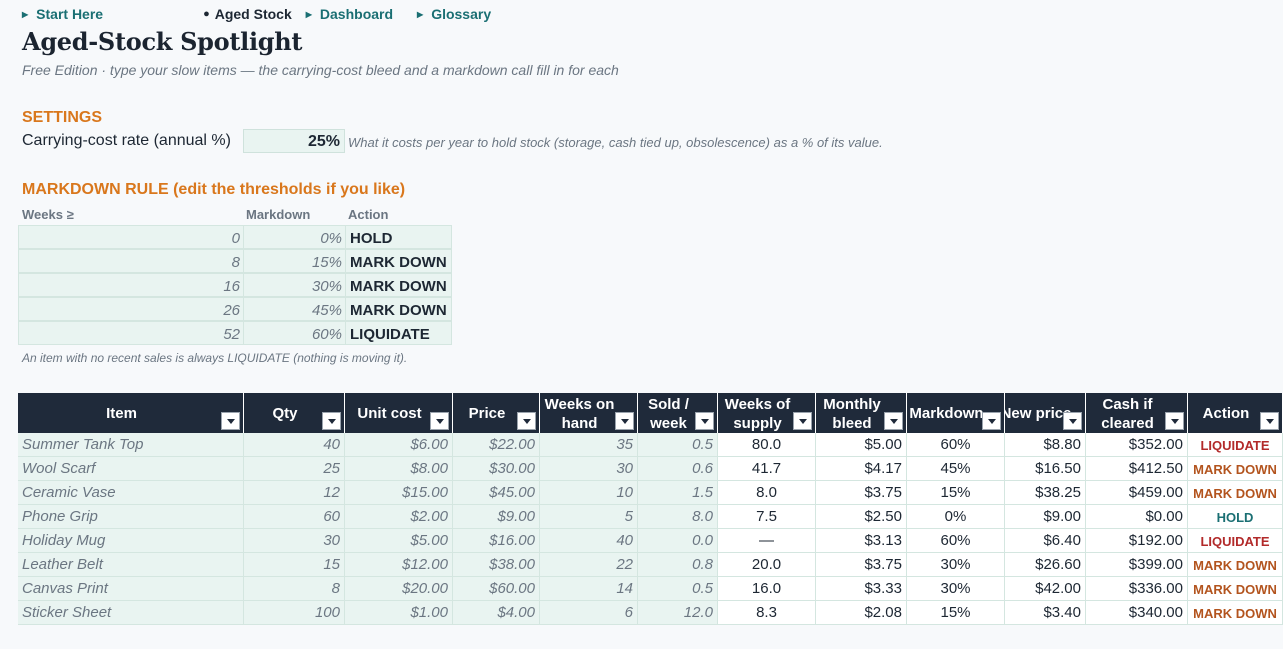 The image size is (1283, 649). I want to click on cell-weeks-on-hand: 14, so click(589, 589).